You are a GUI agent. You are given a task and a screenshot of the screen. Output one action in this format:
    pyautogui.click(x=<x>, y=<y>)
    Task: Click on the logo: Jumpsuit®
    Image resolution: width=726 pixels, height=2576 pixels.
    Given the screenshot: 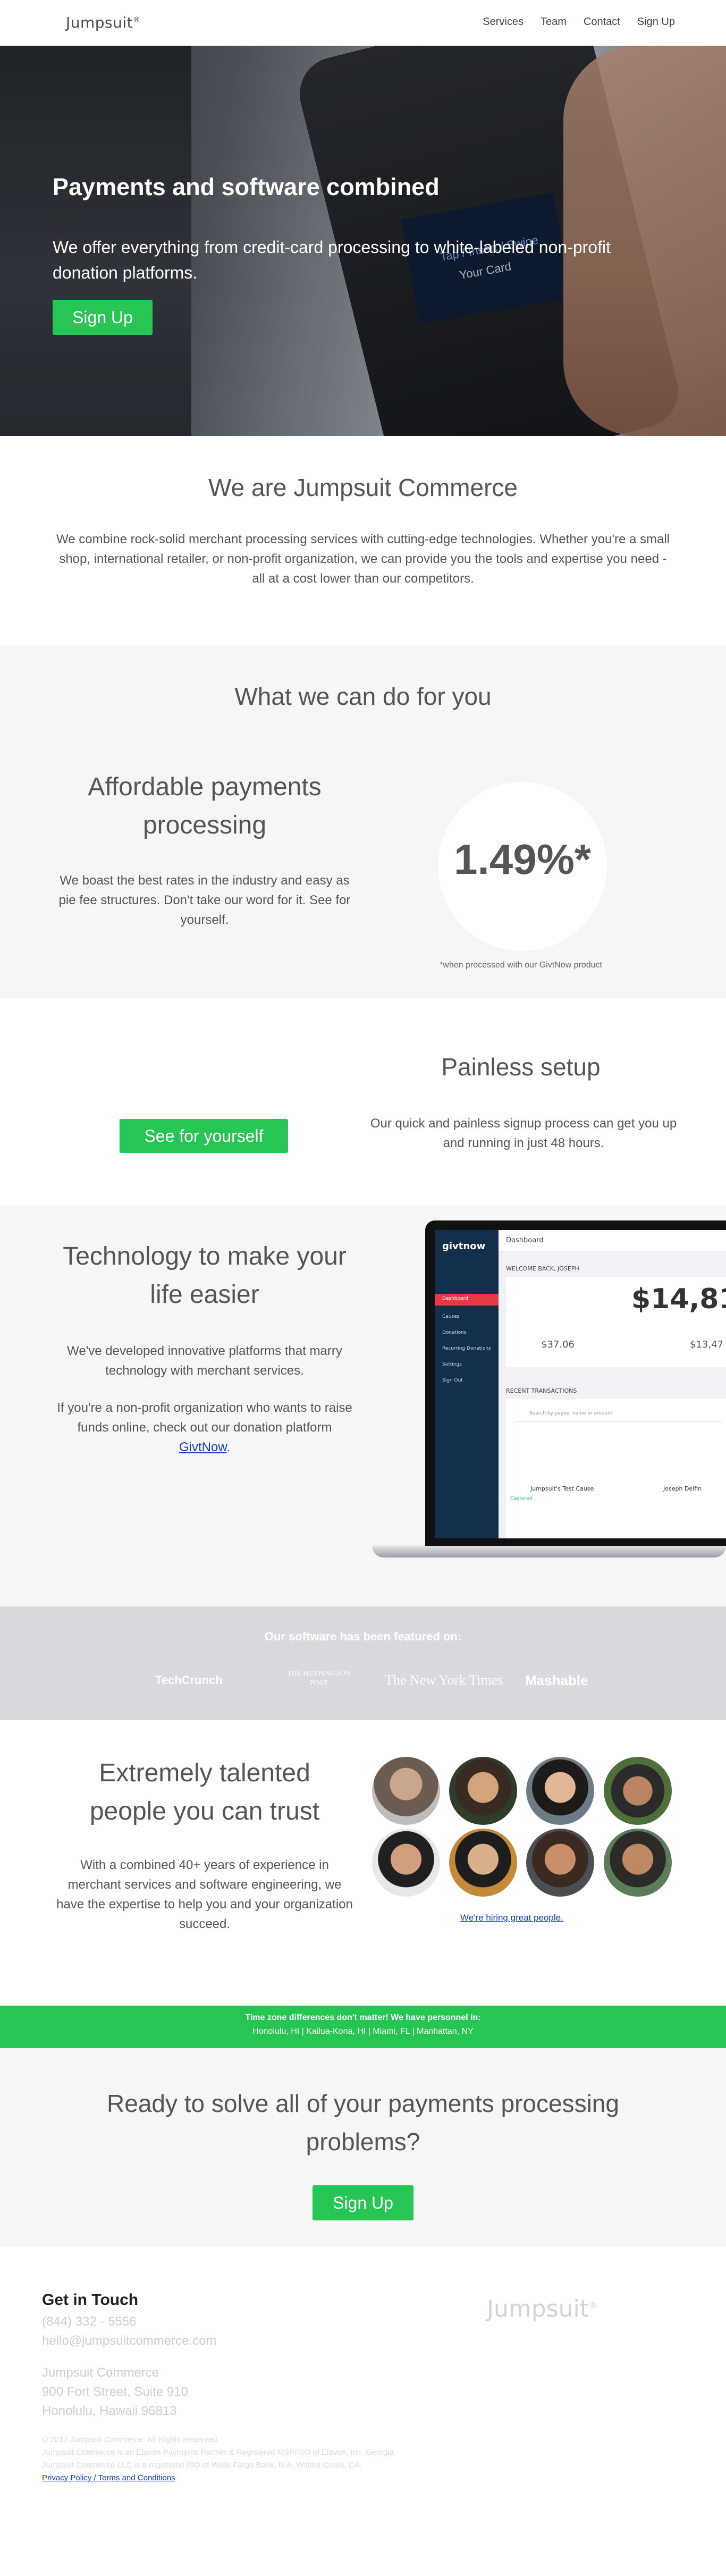 What is the action you would take?
    pyautogui.click(x=103, y=22)
    